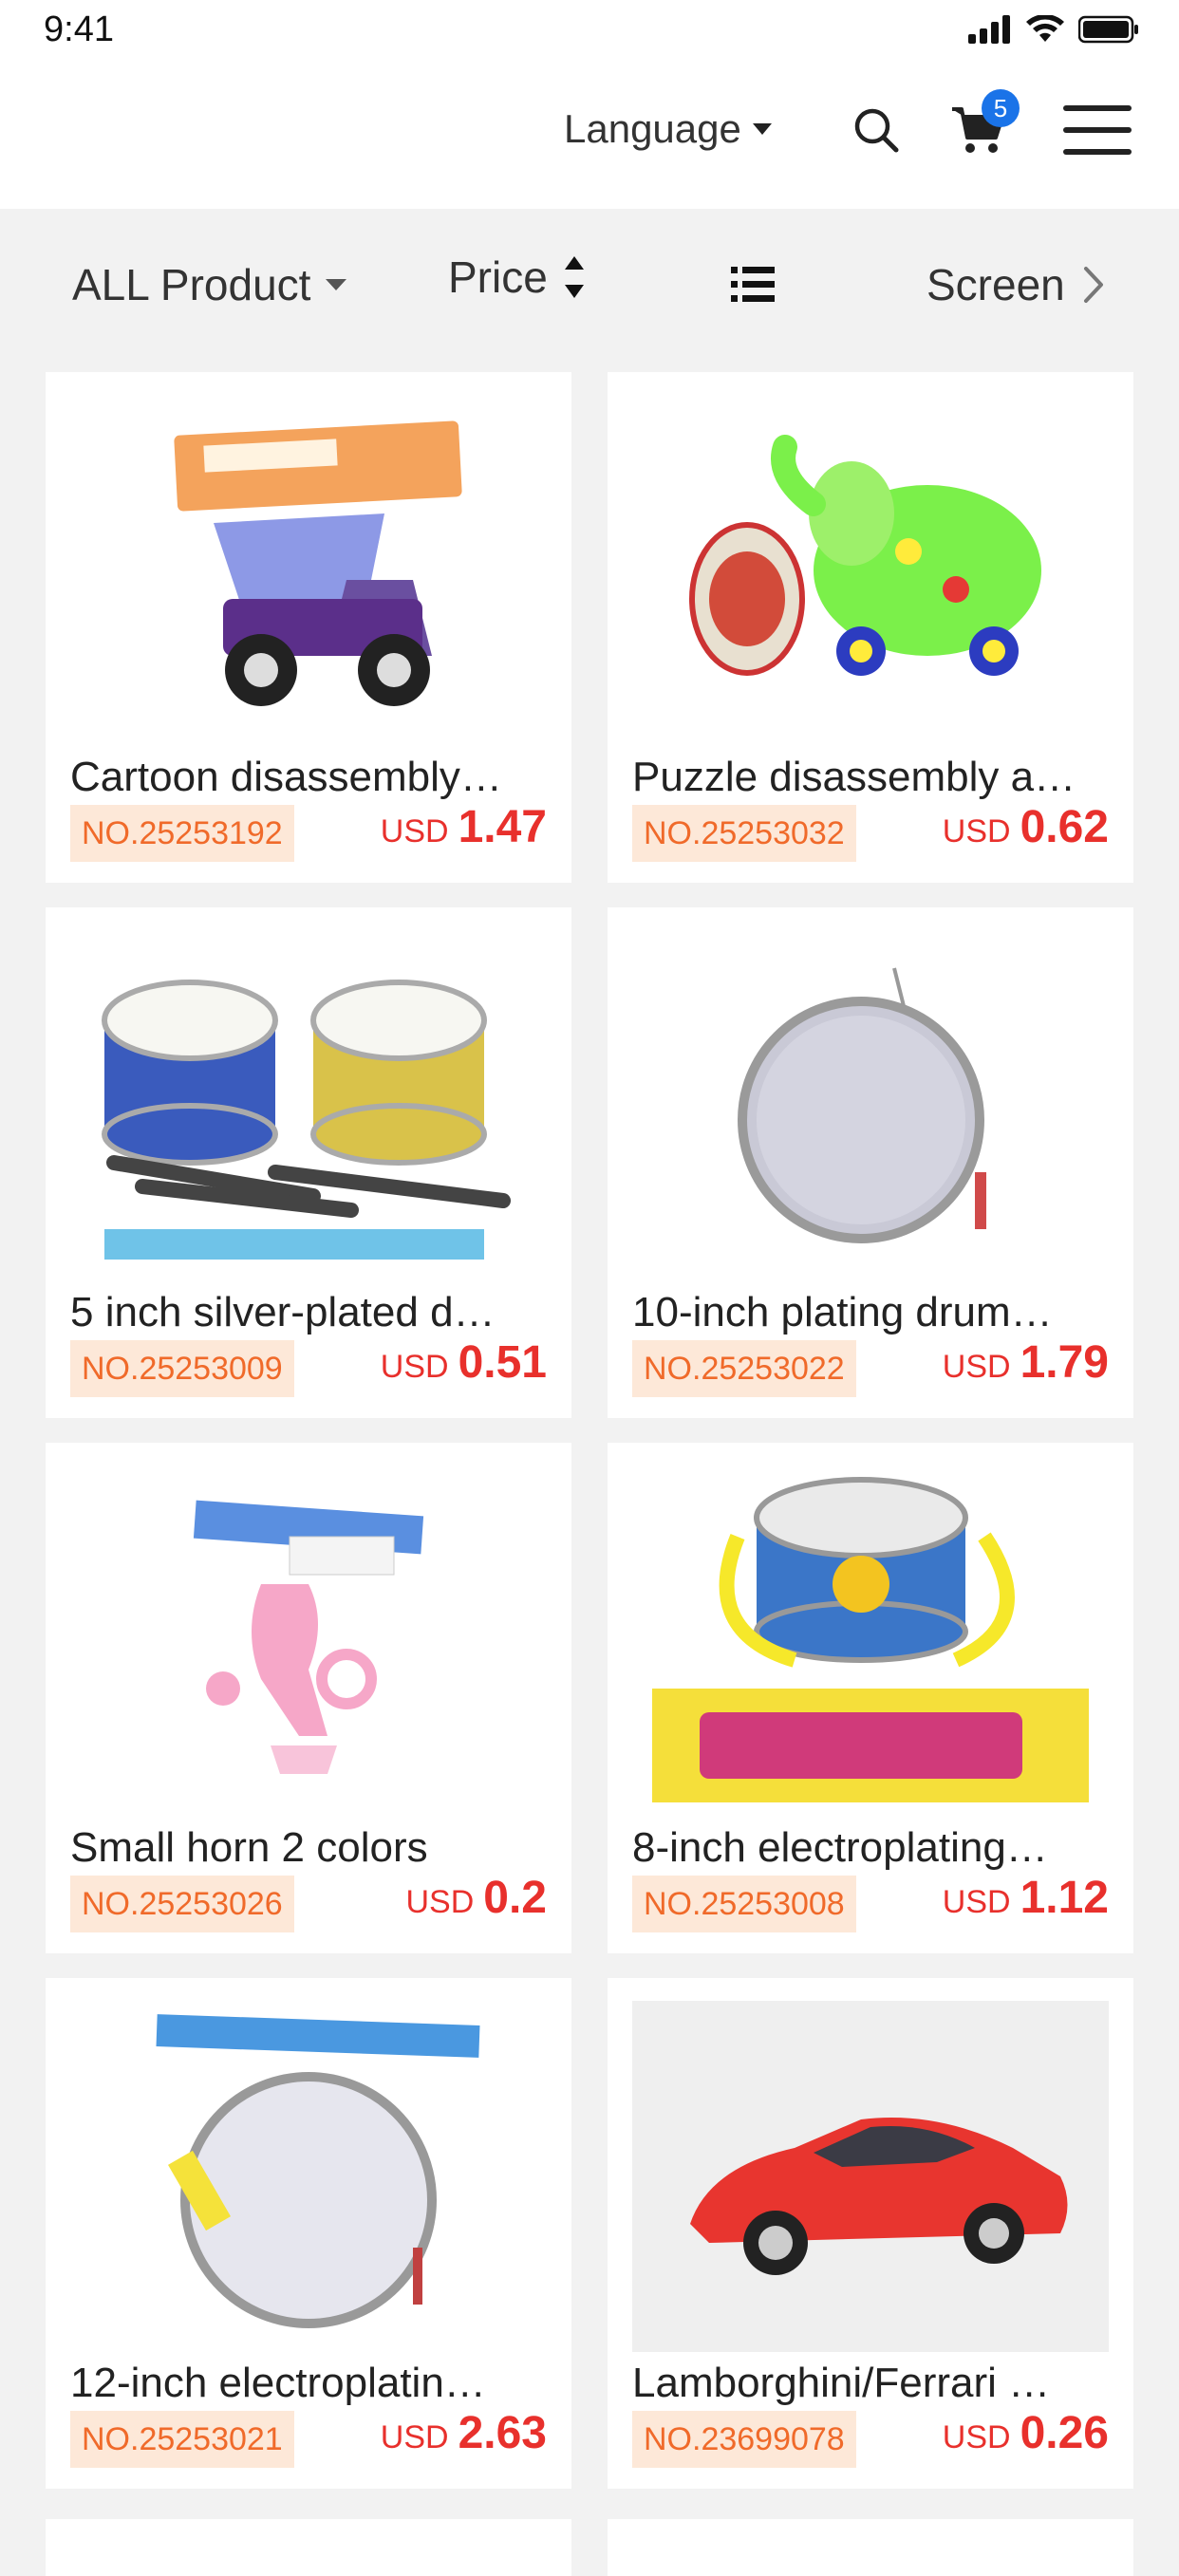  I want to click on product-price: USD 1.12, so click(1026, 1900).